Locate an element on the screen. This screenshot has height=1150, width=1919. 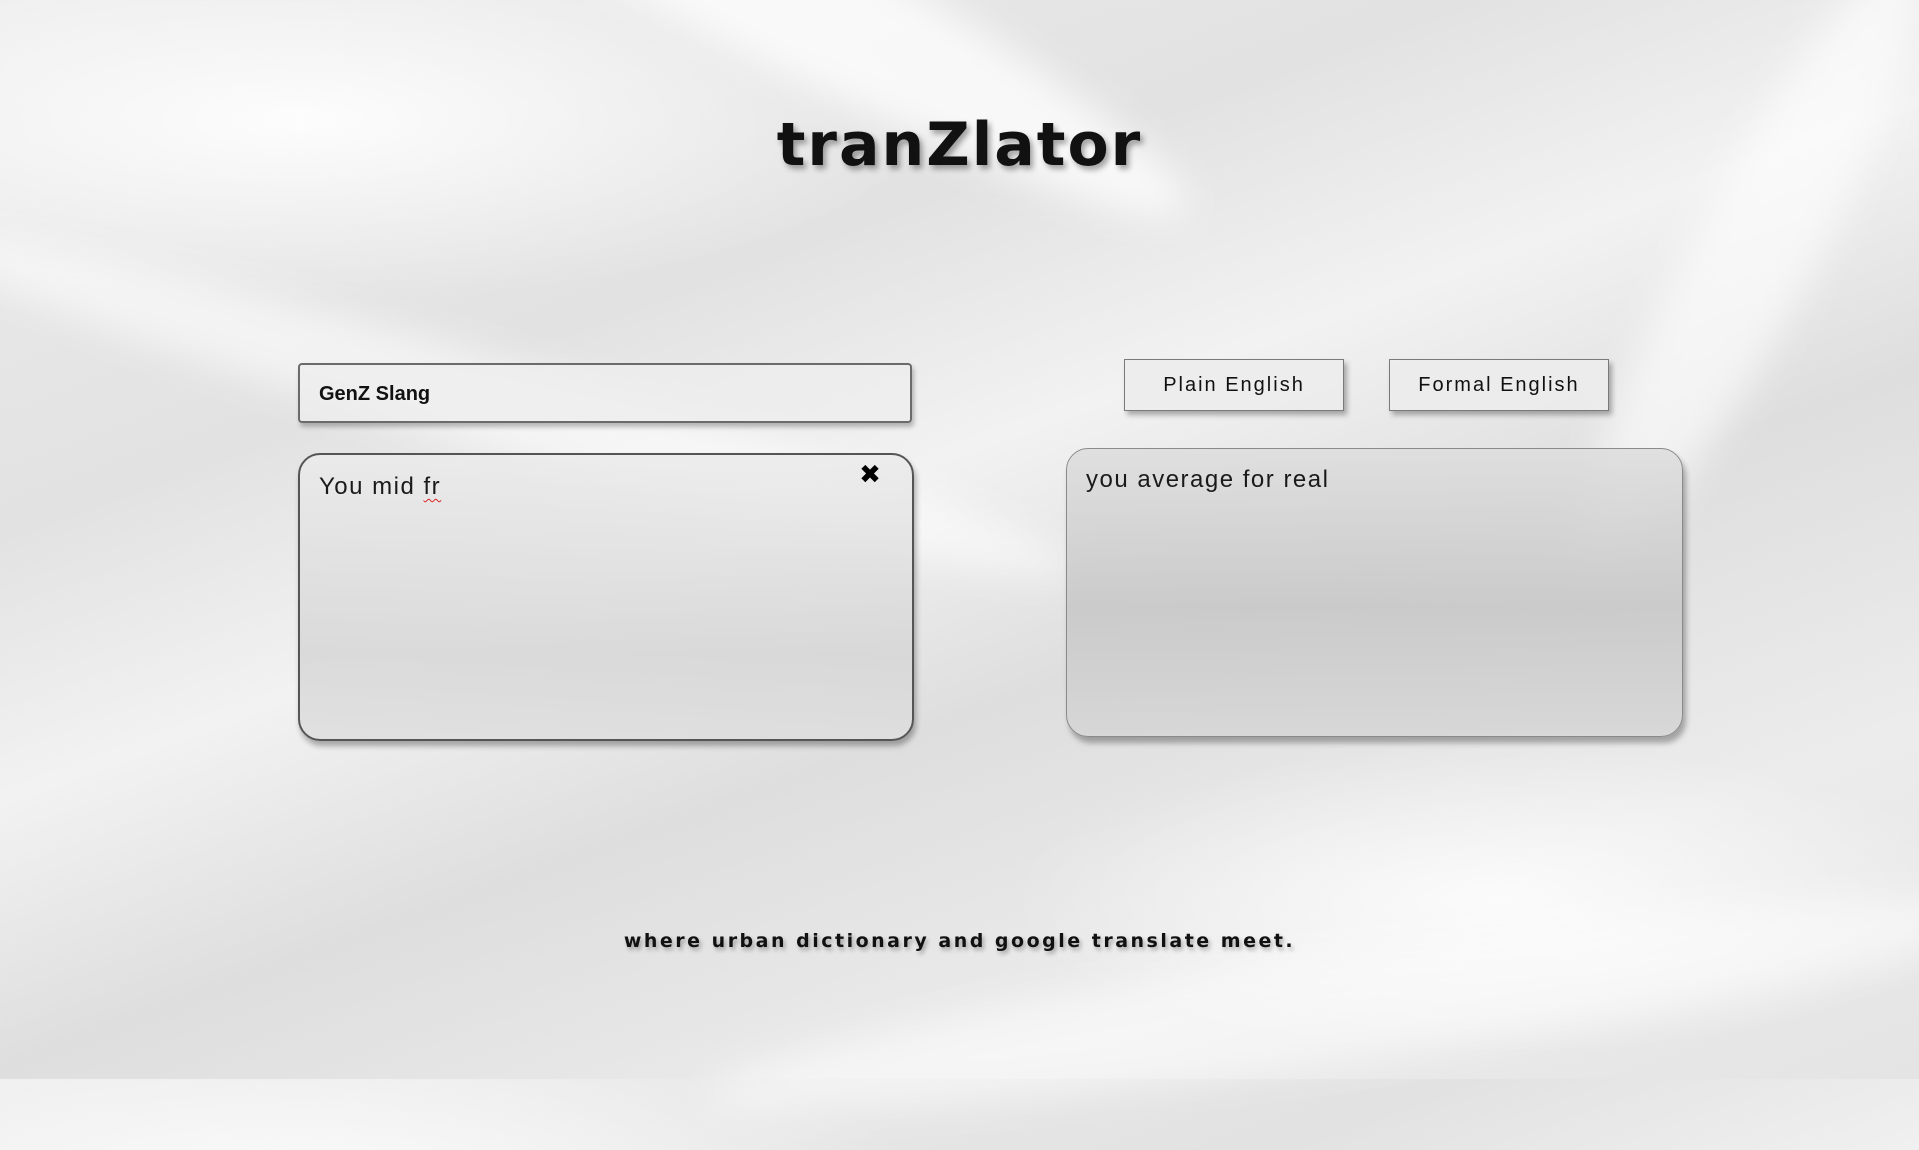
source-text-input: You mid fr ✖ is located at coordinates (606, 597).